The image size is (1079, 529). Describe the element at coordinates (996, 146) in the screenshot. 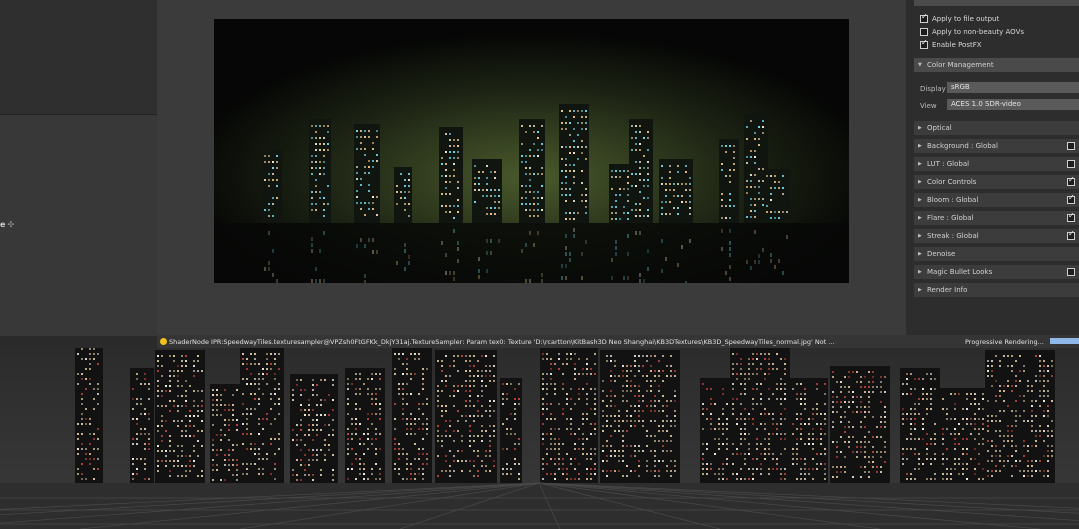

I see `section-background-global: ▶ Background : Global` at that location.